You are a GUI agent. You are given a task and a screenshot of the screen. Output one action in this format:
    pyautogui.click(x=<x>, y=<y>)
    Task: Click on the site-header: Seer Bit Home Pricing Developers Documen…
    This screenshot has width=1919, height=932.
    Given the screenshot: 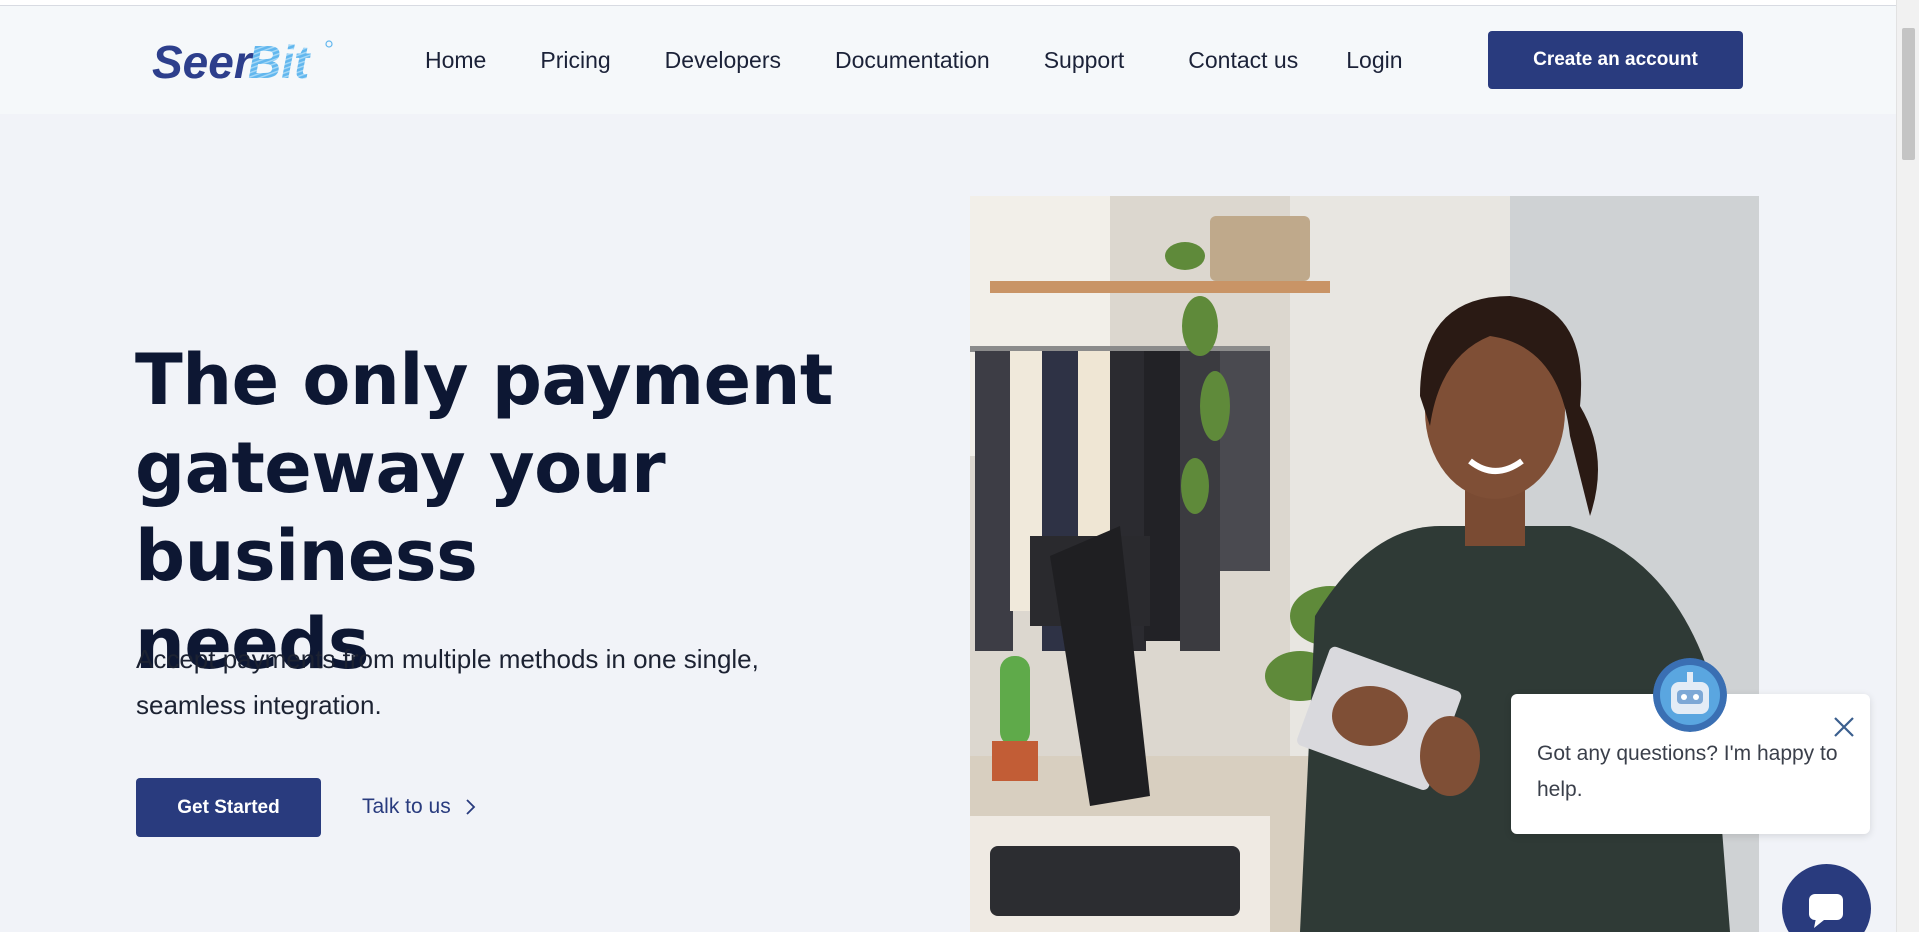 What is the action you would take?
    pyautogui.click(x=948, y=60)
    